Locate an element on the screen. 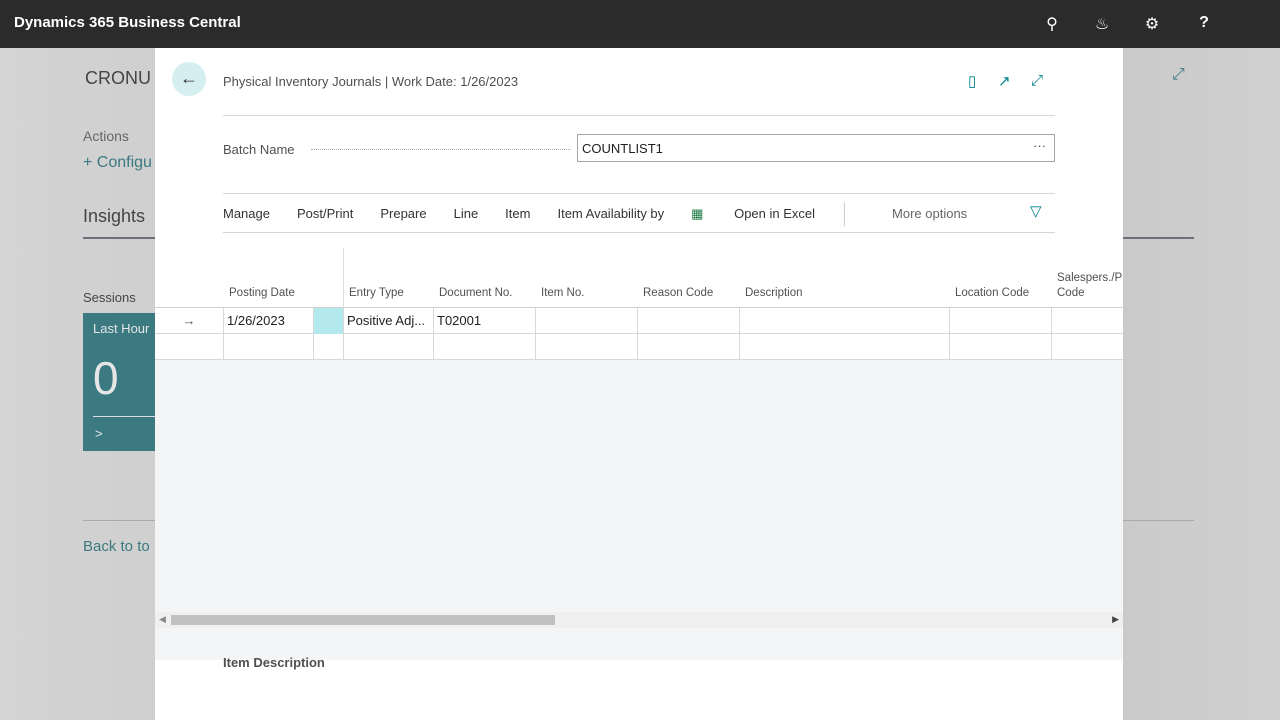 Image resolution: width=1280 pixels, height=720 pixels. column-item-no: Item No. is located at coordinates (562, 293).